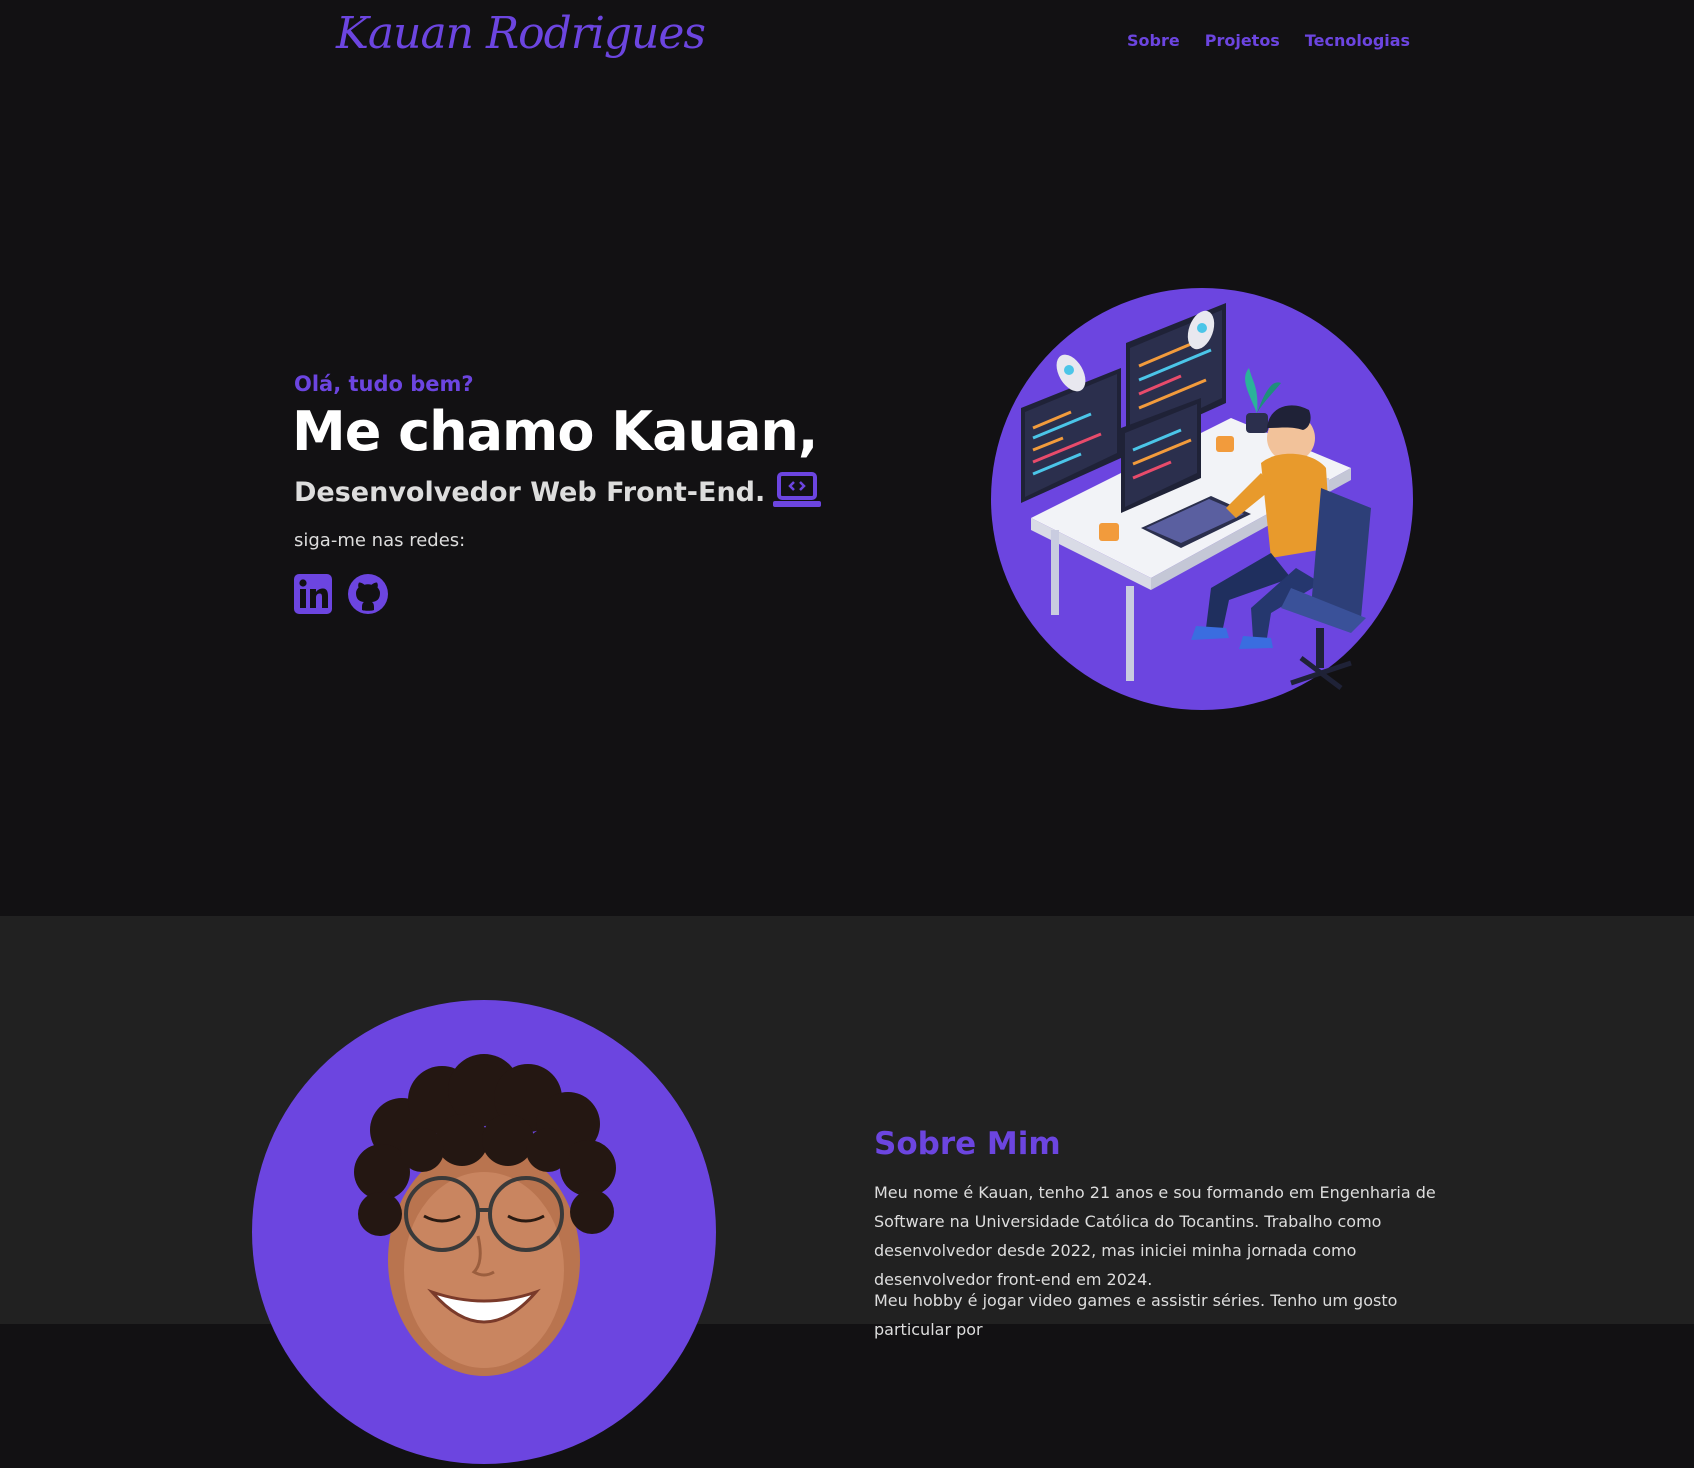 This screenshot has height=1468, width=1694. I want to click on developer-illustration, so click(1202, 499).